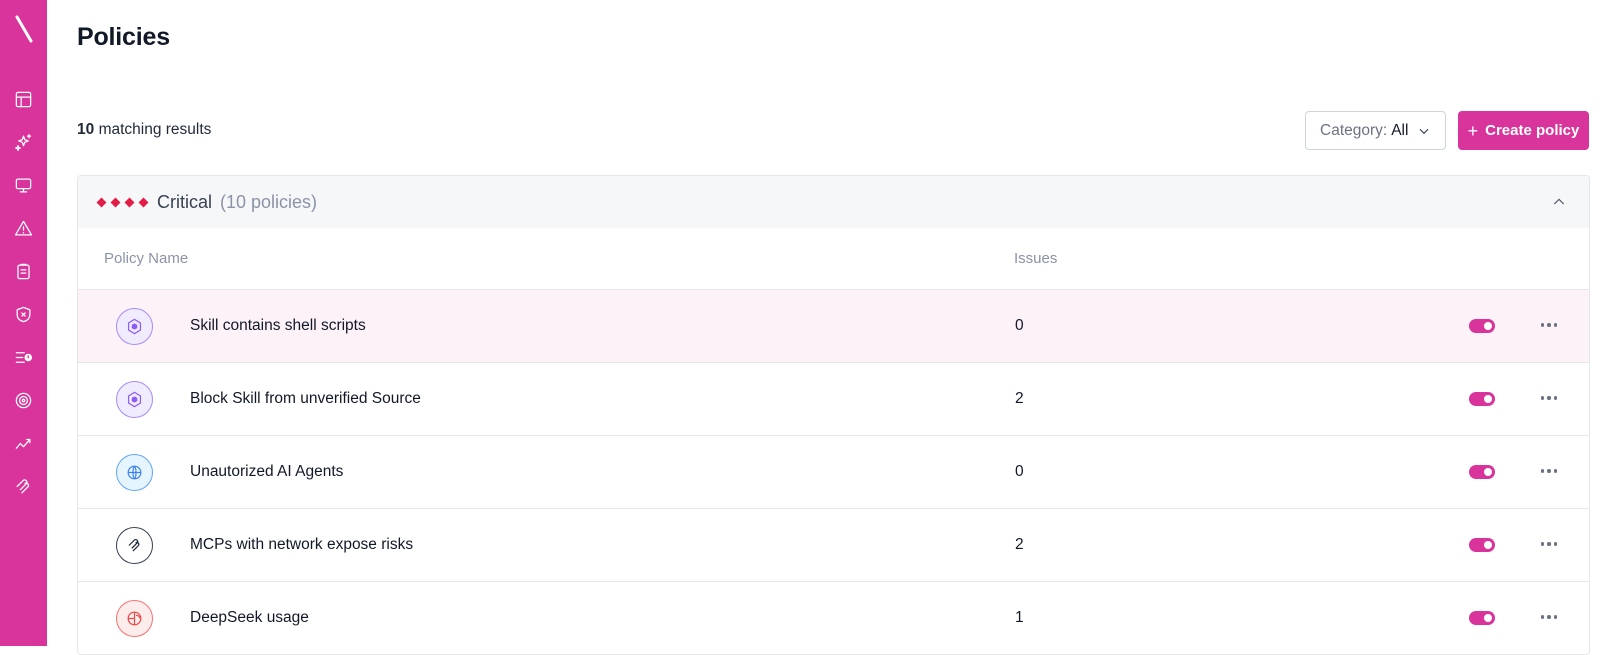 The width and height of the screenshot is (1600, 655). I want to click on table-row: Block Skill from unverified Source 2, so click(833, 399).